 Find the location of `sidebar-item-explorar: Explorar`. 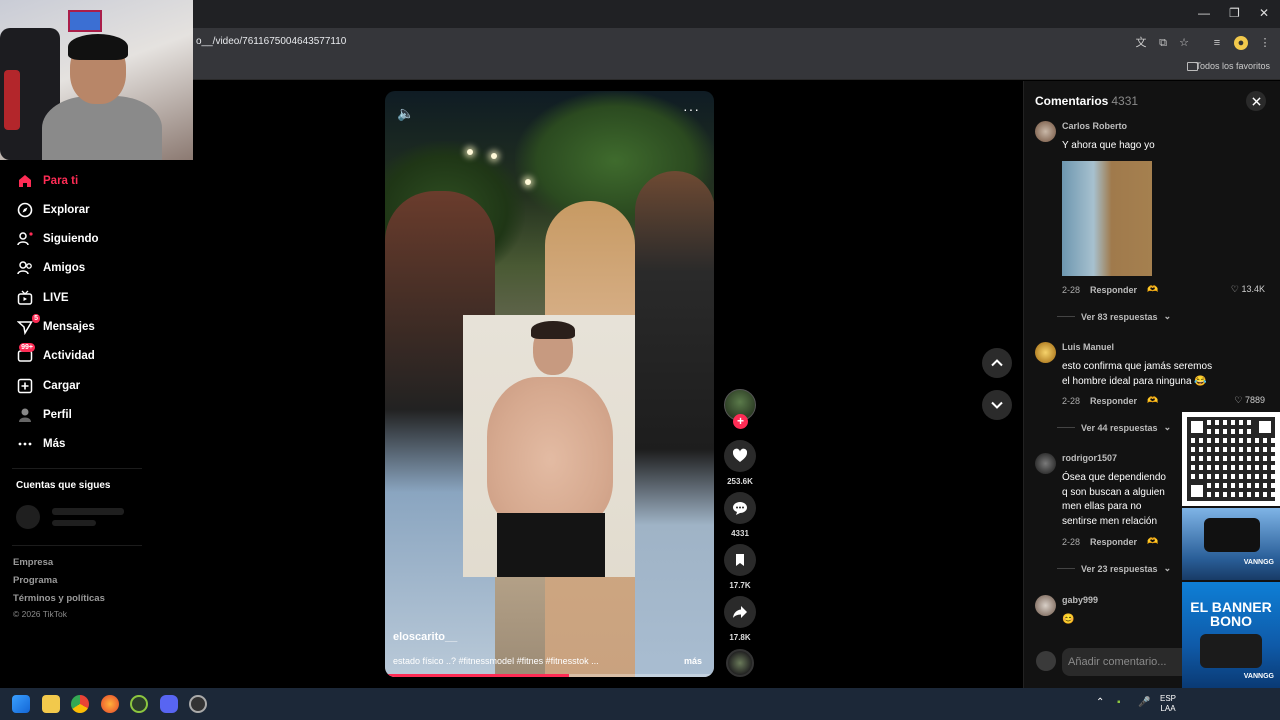

sidebar-item-explorar: Explorar is located at coordinates (53, 210).